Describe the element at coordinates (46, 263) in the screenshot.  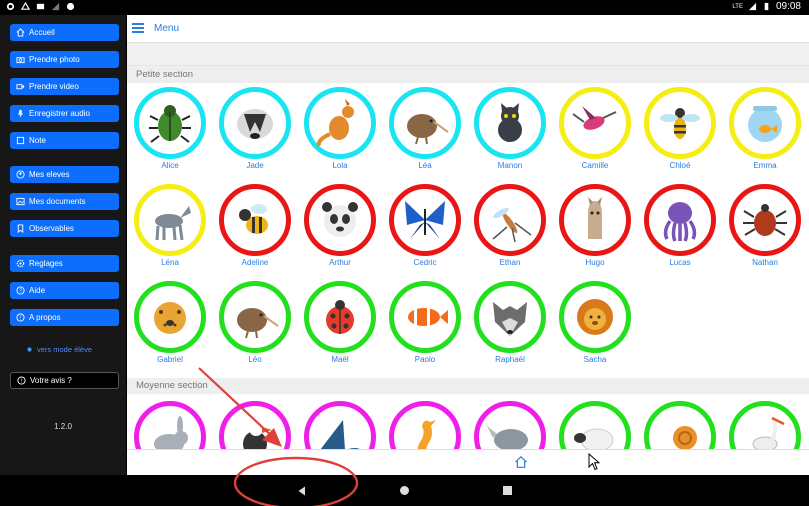
I see `sidebar-item-label: Reglages` at that location.